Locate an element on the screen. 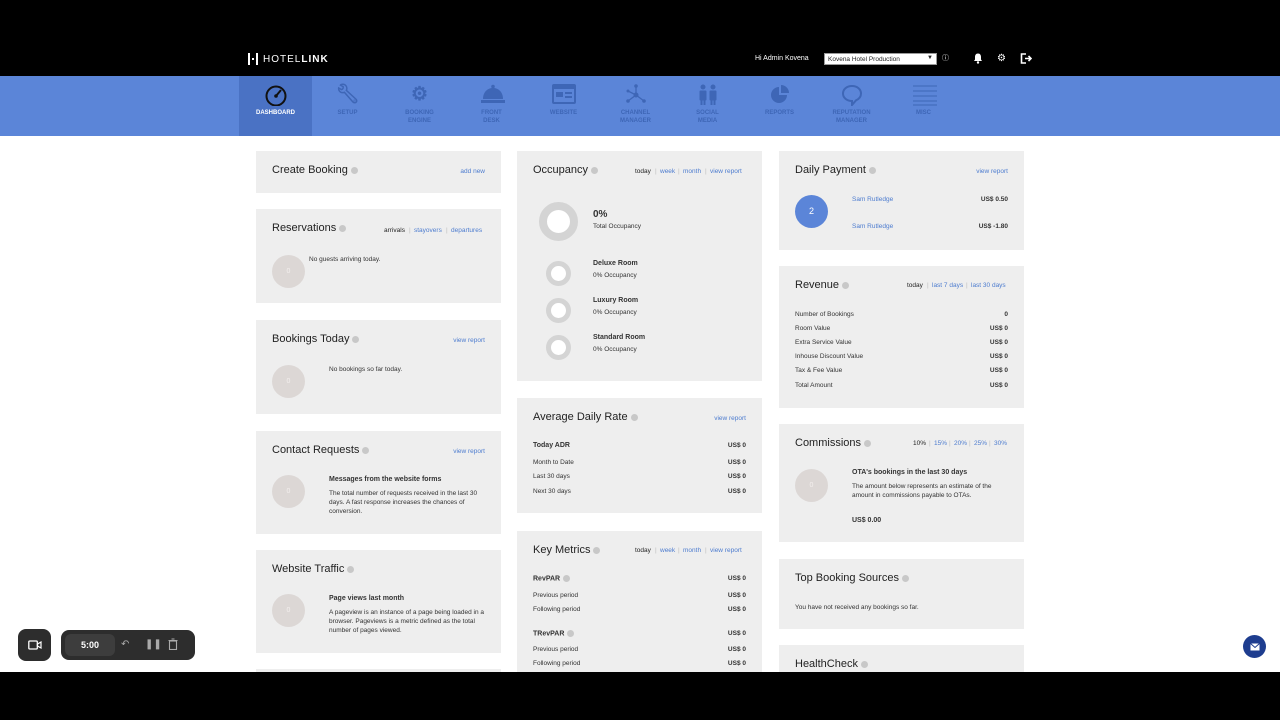 This screenshot has width=1280, height=720. envelope-icon is located at coordinates (1254, 646).